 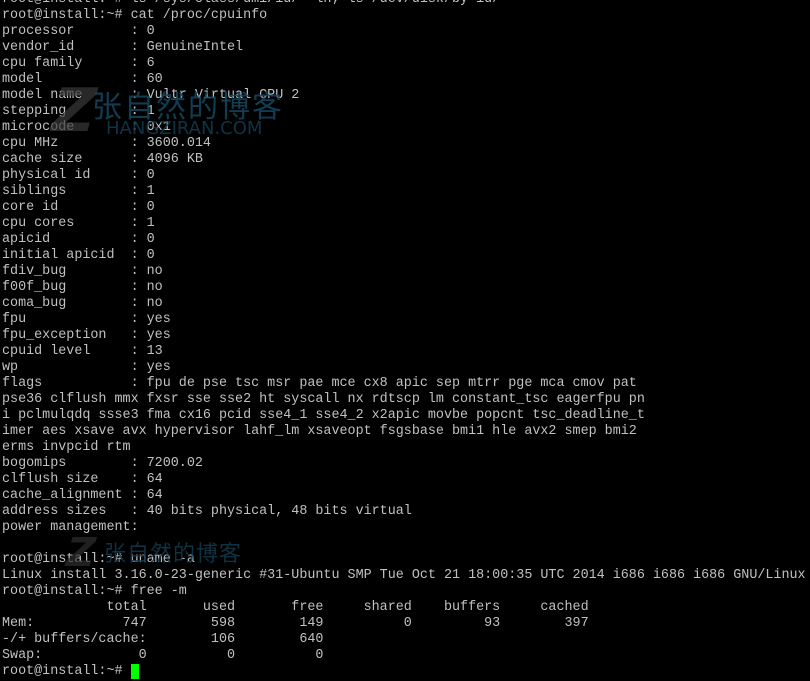 What do you see at coordinates (134, 671) in the screenshot?
I see `text-cursor` at bounding box center [134, 671].